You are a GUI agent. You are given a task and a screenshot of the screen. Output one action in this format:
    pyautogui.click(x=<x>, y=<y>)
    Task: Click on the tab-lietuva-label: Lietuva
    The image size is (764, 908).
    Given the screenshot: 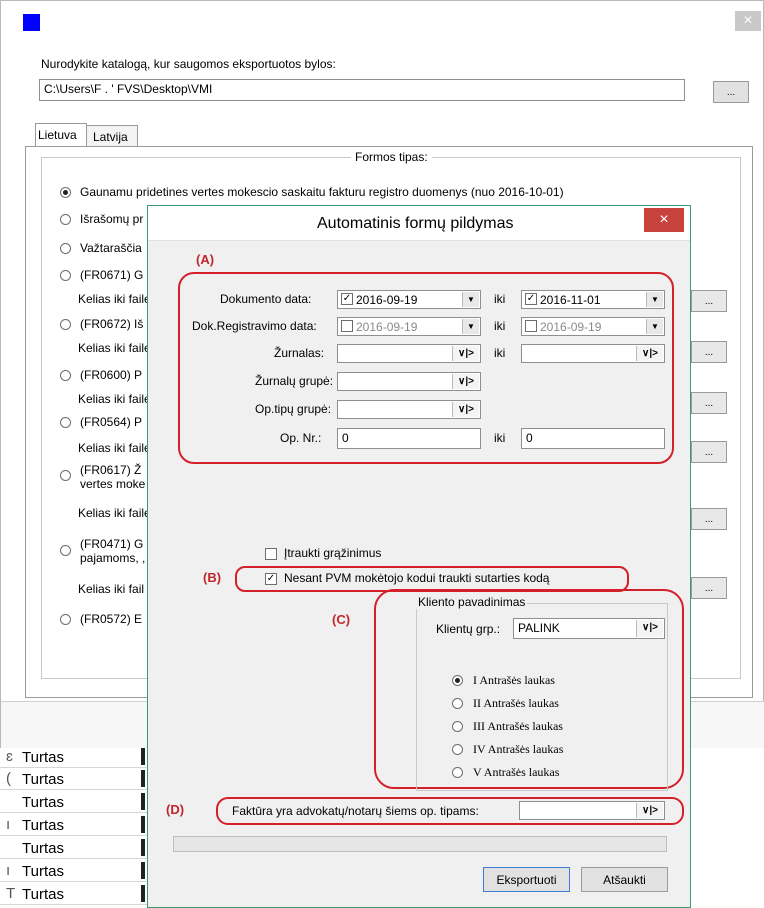 What is the action you would take?
    pyautogui.click(x=57, y=135)
    